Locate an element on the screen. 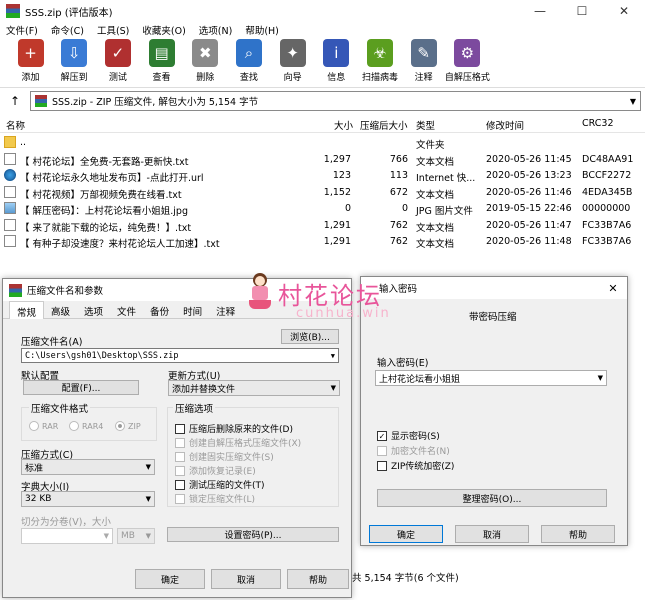 The image size is (645, 600). tab-5: 时间 is located at coordinates (192, 309).